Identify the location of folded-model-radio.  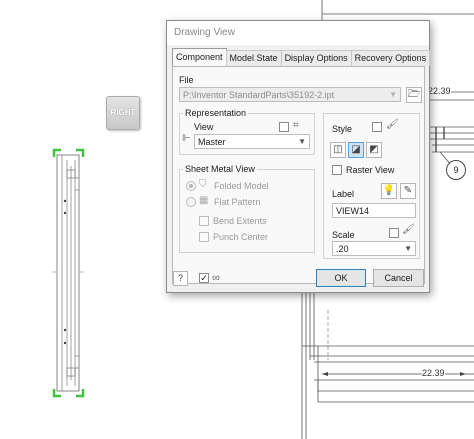
(191, 186).